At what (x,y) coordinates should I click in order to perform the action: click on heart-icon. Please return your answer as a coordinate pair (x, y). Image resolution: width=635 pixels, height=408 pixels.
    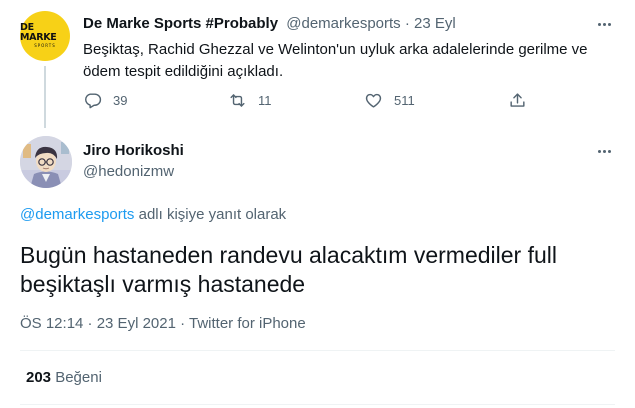
    Looking at the image, I should click on (373, 100).